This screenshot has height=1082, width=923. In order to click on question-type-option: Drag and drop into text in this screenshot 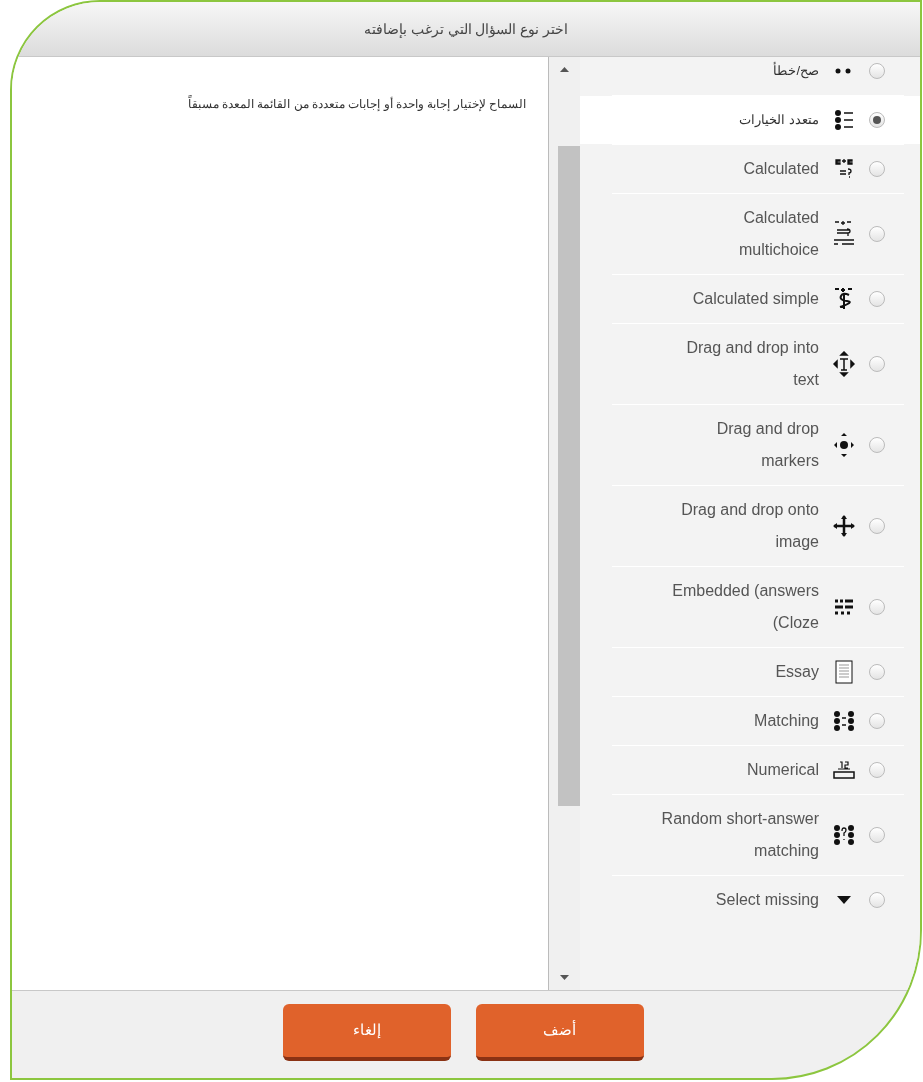, I will do `click(750, 364)`.